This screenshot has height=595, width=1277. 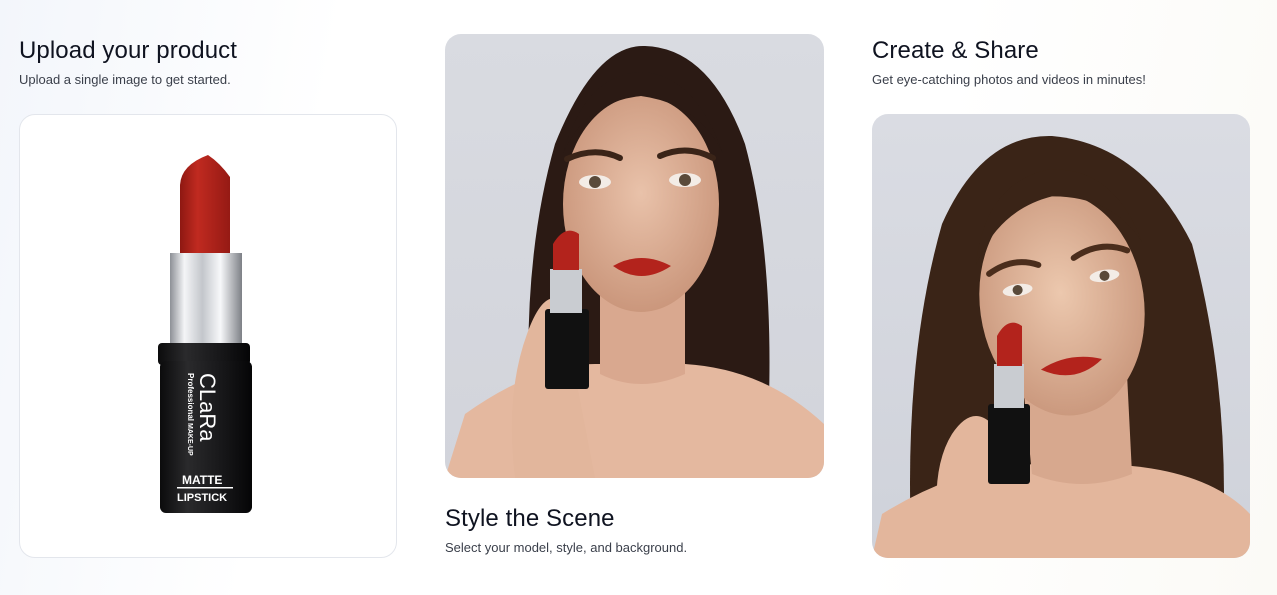 I want to click on product-line1: Professional, so click(x=190, y=397).